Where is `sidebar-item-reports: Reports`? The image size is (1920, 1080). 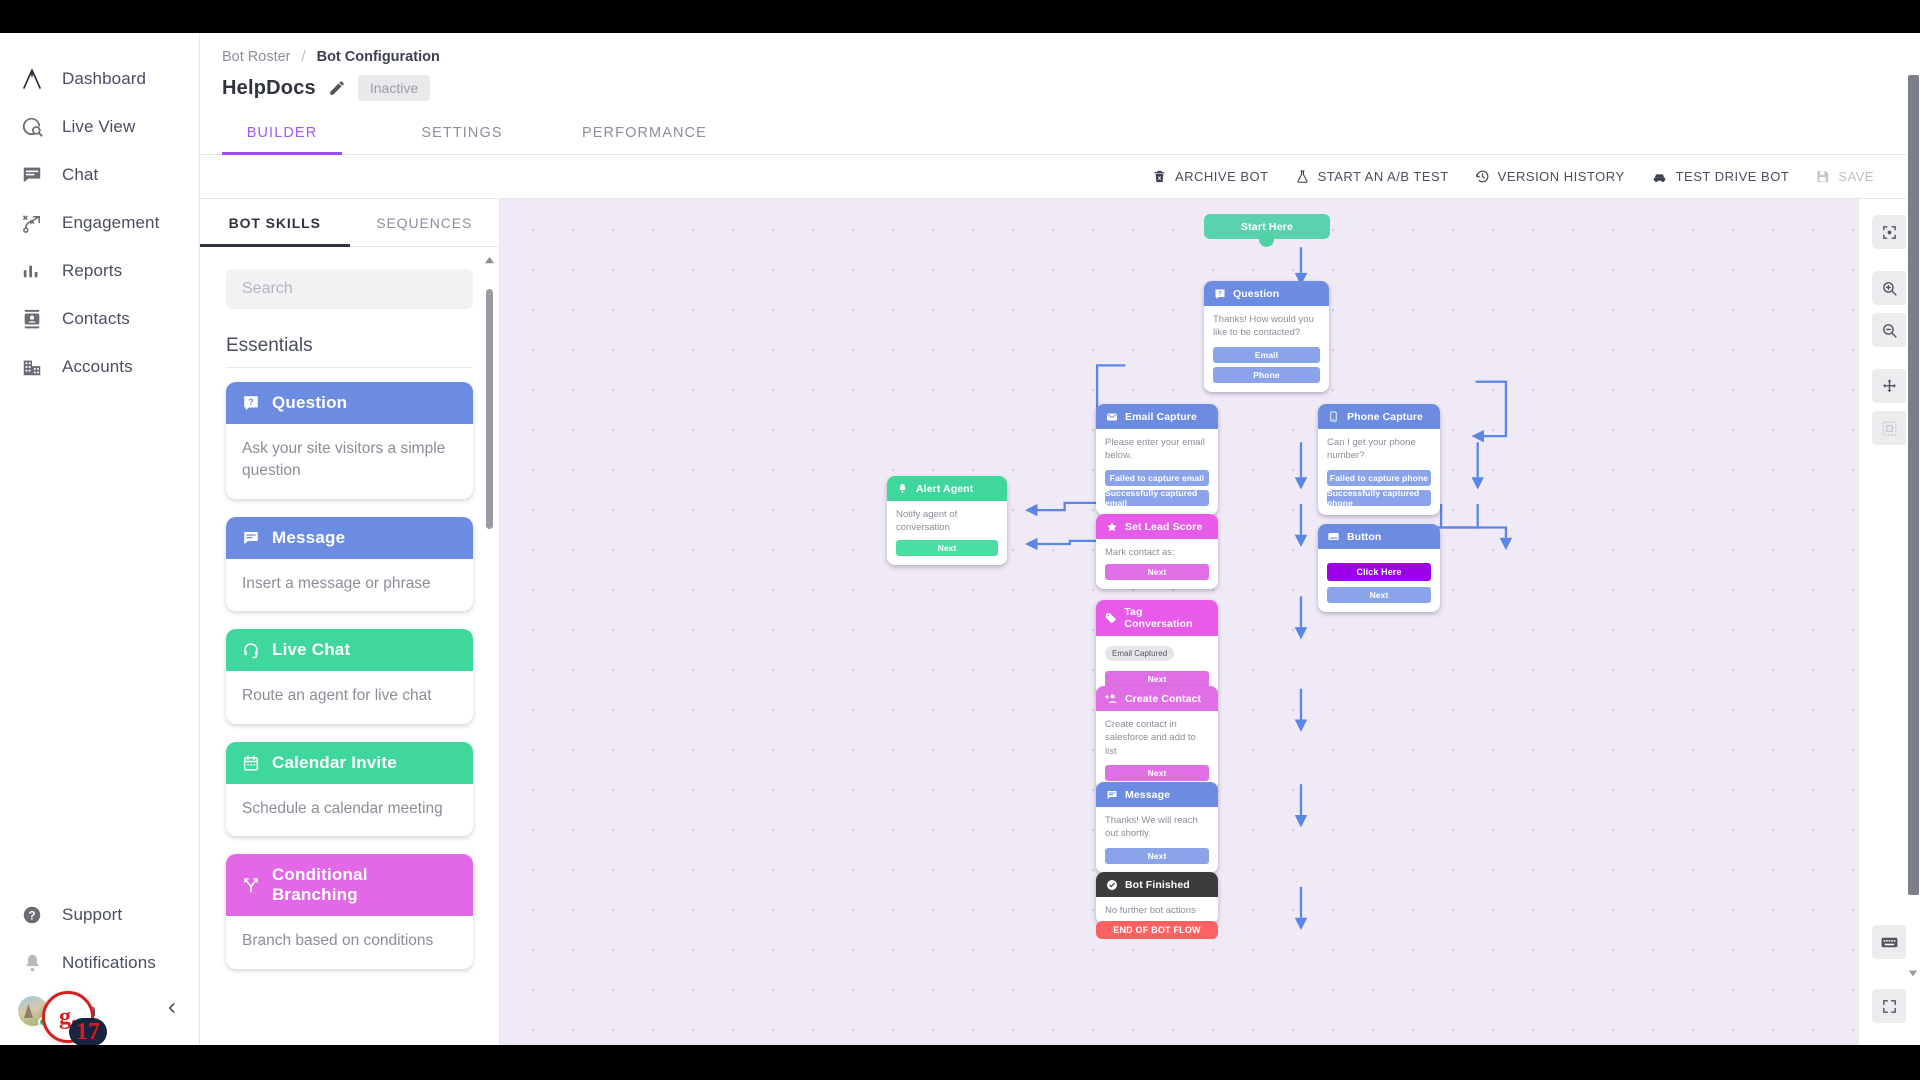
sidebar-item-reports: Reports is located at coordinates (99, 271).